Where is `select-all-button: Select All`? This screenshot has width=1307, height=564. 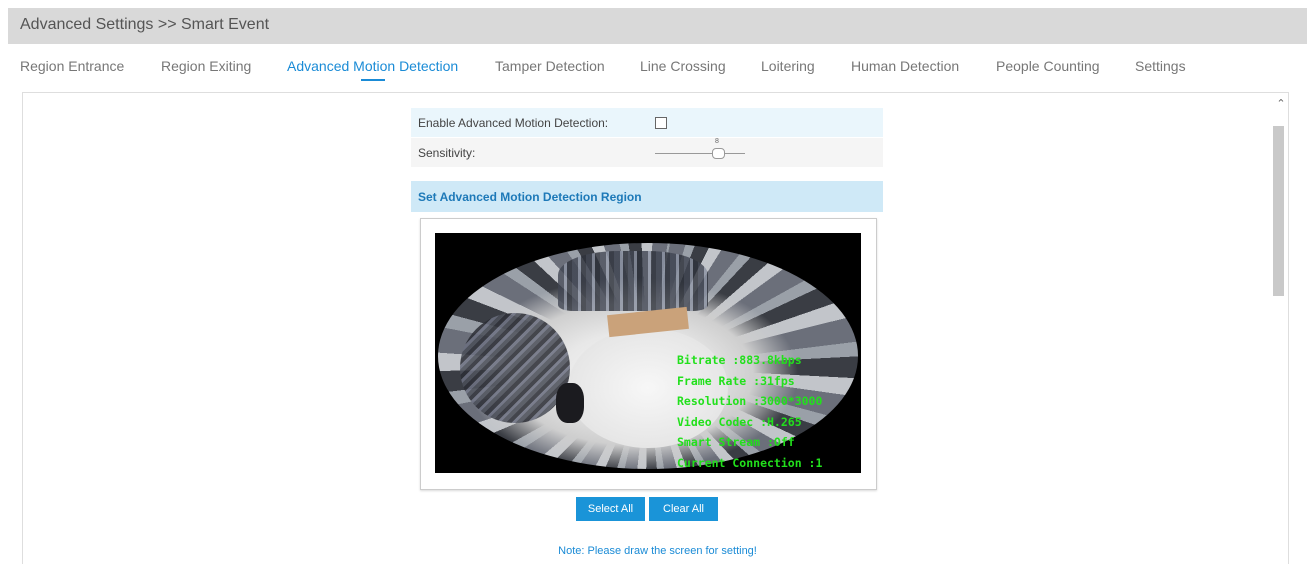
select-all-button: Select All is located at coordinates (610, 509).